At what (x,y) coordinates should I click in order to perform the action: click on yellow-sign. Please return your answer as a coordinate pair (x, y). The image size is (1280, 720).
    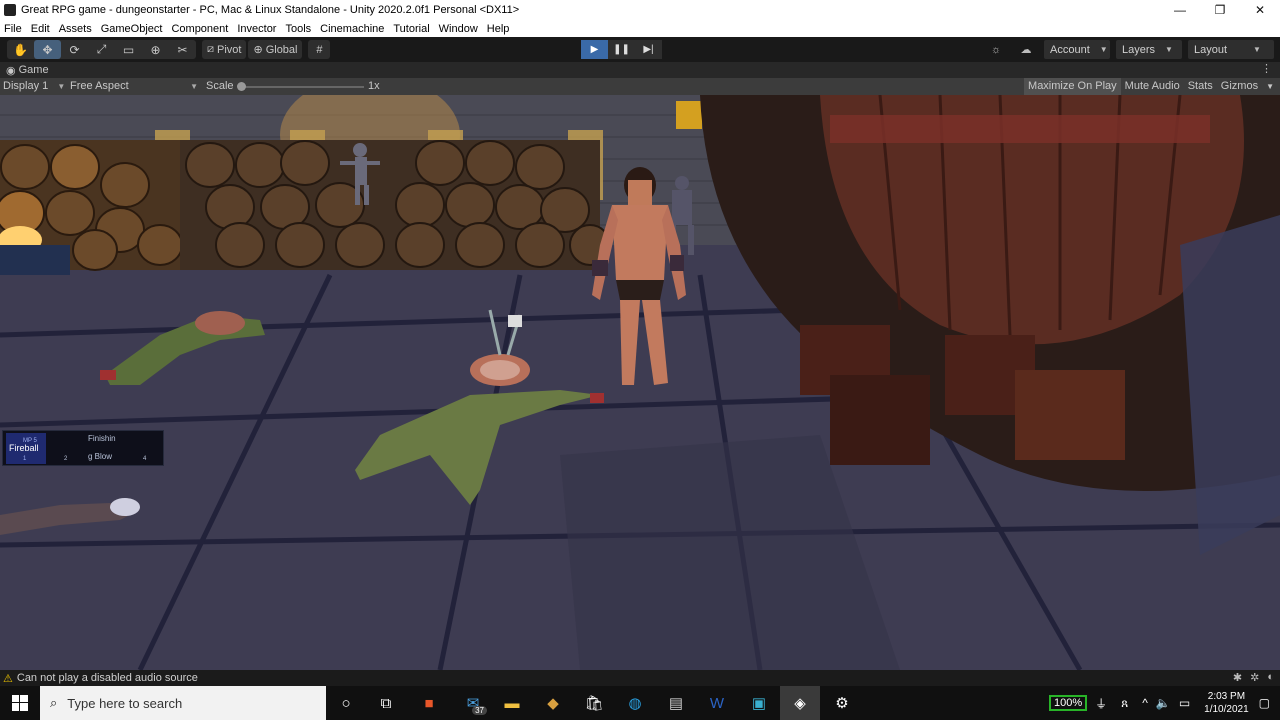
    Looking at the image, I should click on (689, 115).